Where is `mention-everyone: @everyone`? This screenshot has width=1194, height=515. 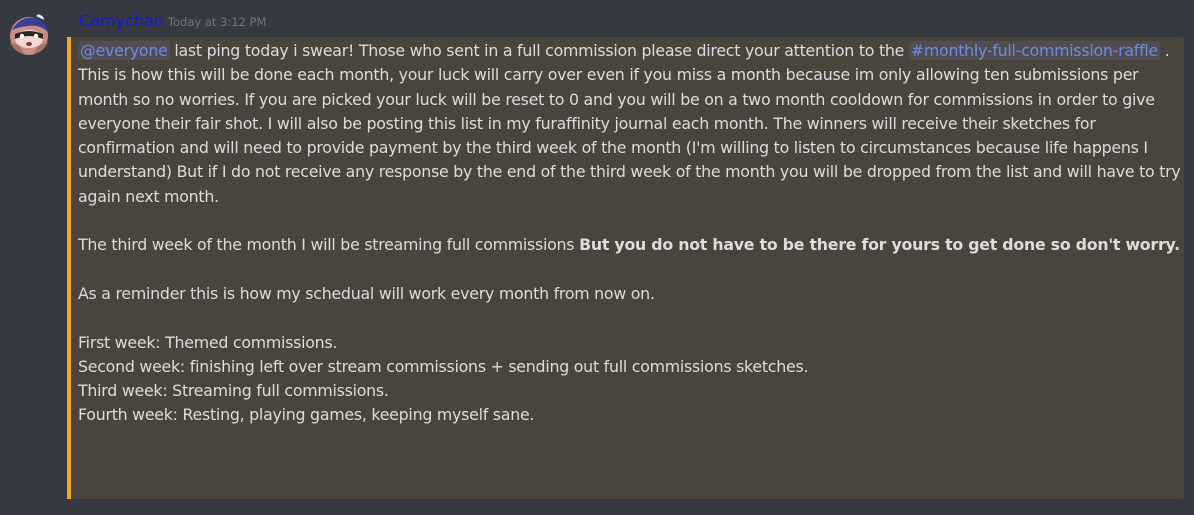
mention-everyone: @everyone is located at coordinates (124, 50).